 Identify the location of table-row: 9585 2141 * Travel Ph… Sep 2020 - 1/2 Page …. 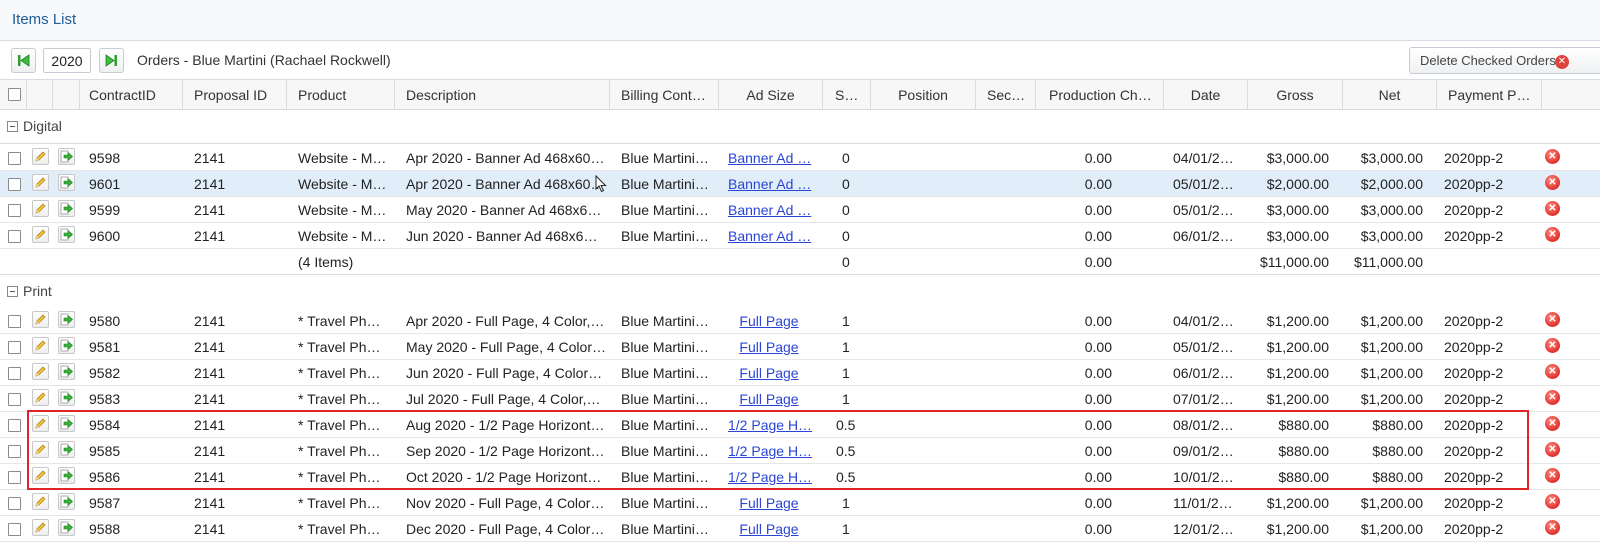
(800, 451).